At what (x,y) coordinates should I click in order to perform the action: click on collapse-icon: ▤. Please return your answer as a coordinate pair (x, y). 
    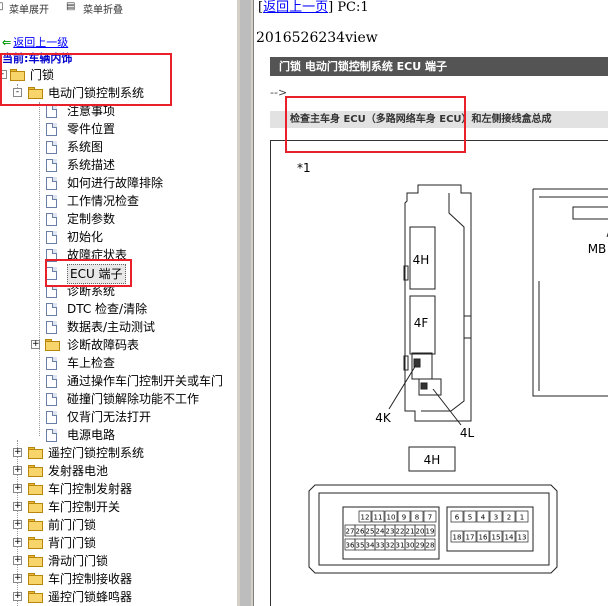
    Looking at the image, I should click on (70, 6).